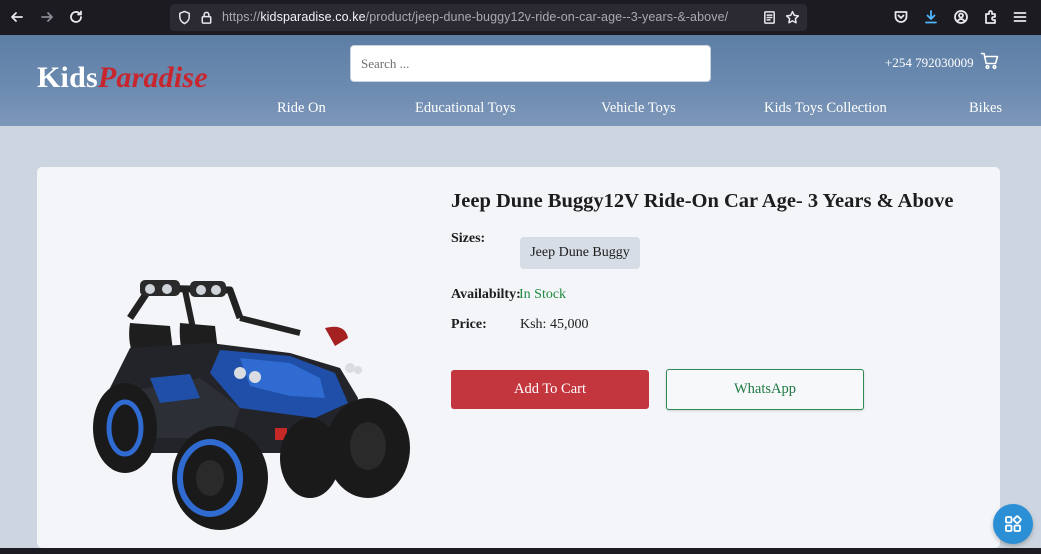  What do you see at coordinates (301, 108) in the screenshot?
I see `nav-ride-on: Ride On` at bounding box center [301, 108].